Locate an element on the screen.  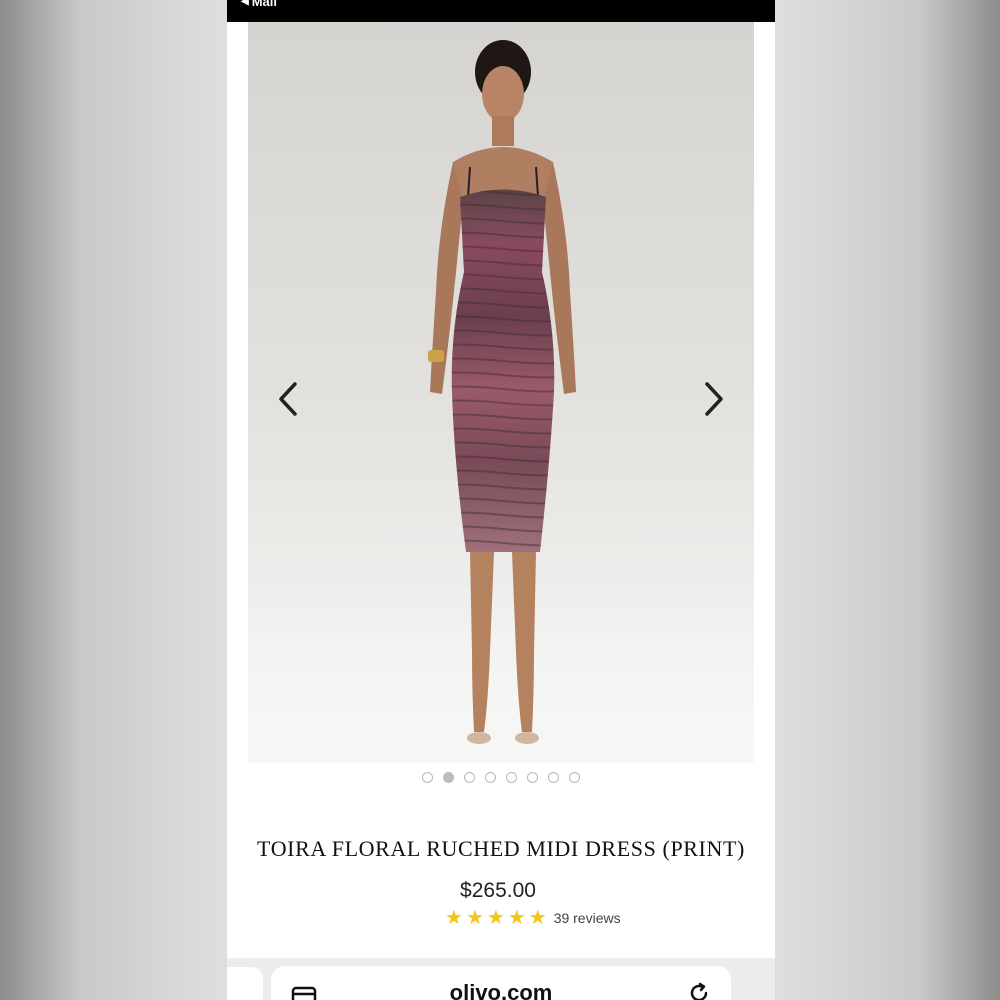
chevron-right-icon is located at coordinates (714, 399).